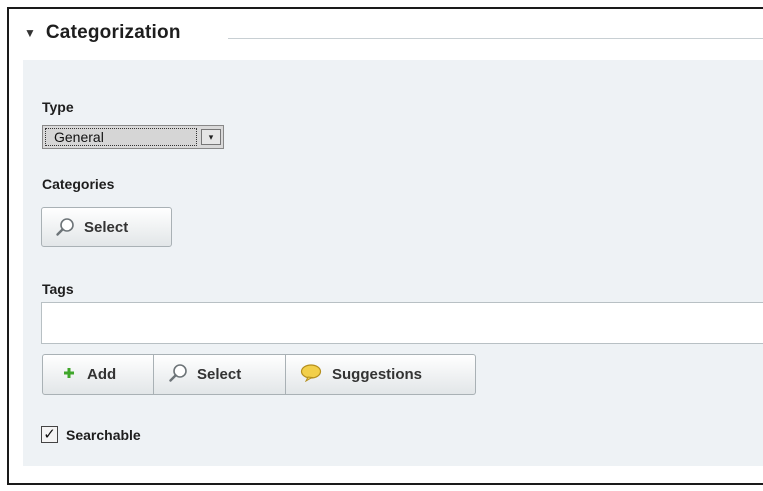 This screenshot has height=491, width=763. Describe the element at coordinates (402, 323) in the screenshot. I see `tags-input` at that location.